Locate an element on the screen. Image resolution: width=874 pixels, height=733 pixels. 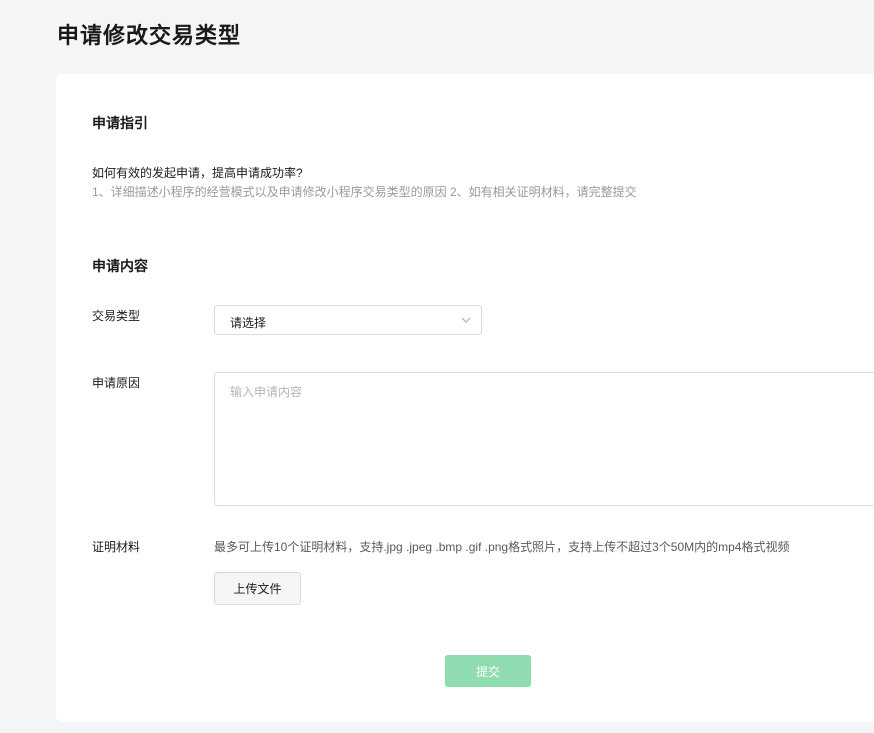
trade-type-select-value: 请选择 is located at coordinates (248, 323).